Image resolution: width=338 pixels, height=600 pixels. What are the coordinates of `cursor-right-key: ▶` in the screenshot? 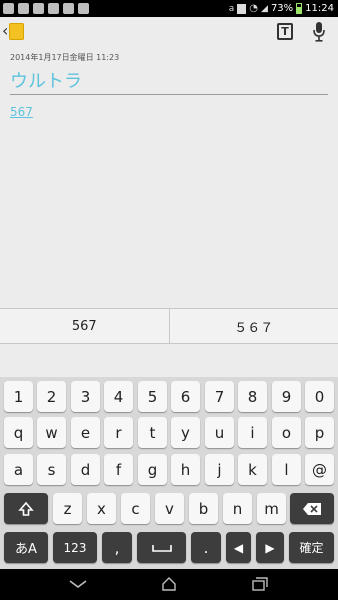 It's located at (270, 547).